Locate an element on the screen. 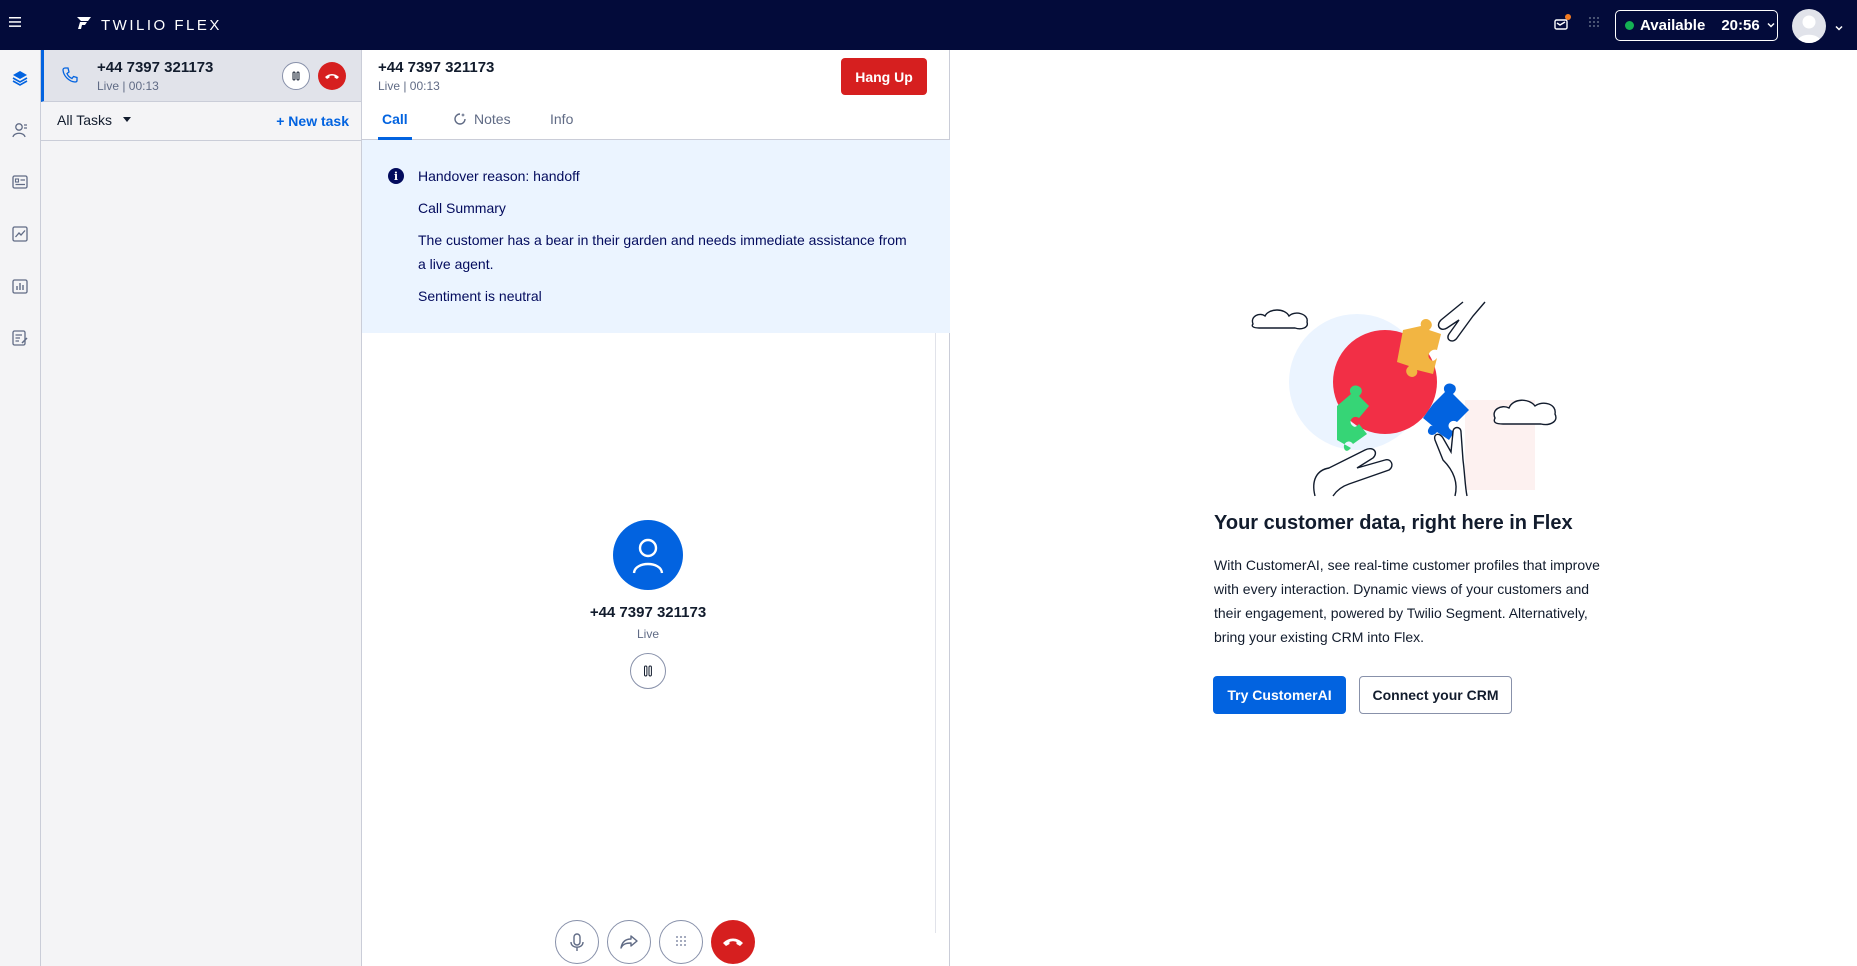 The height and width of the screenshot is (966, 1857). layers-icon is located at coordinates (20, 78).